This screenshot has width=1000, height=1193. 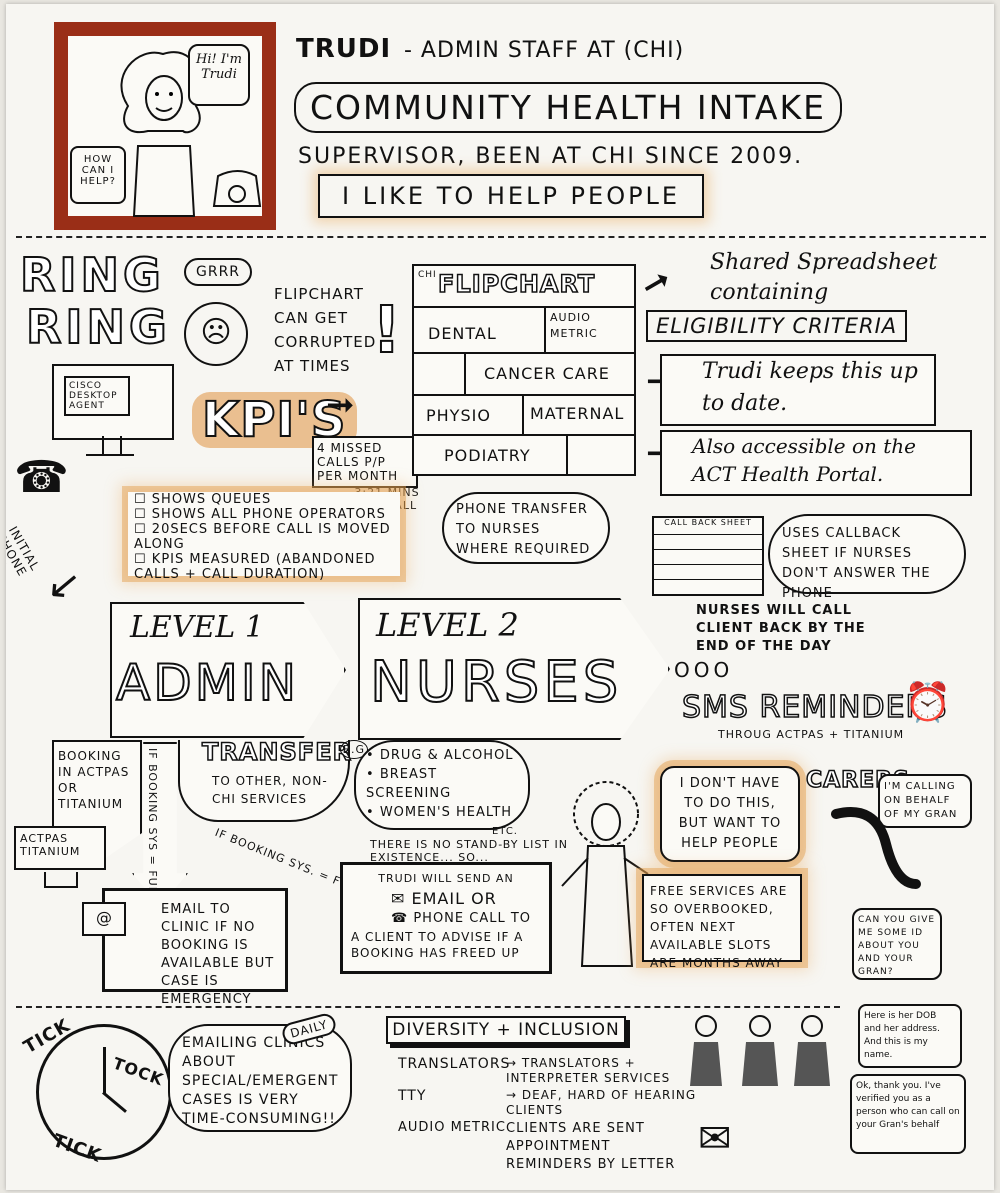 What do you see at coordinates (551, 156) in the screenshot?
I see `header-since: SUPERVISOR, BEEN AT CHI SINCE 2009.` at bounding box center [551, 156].